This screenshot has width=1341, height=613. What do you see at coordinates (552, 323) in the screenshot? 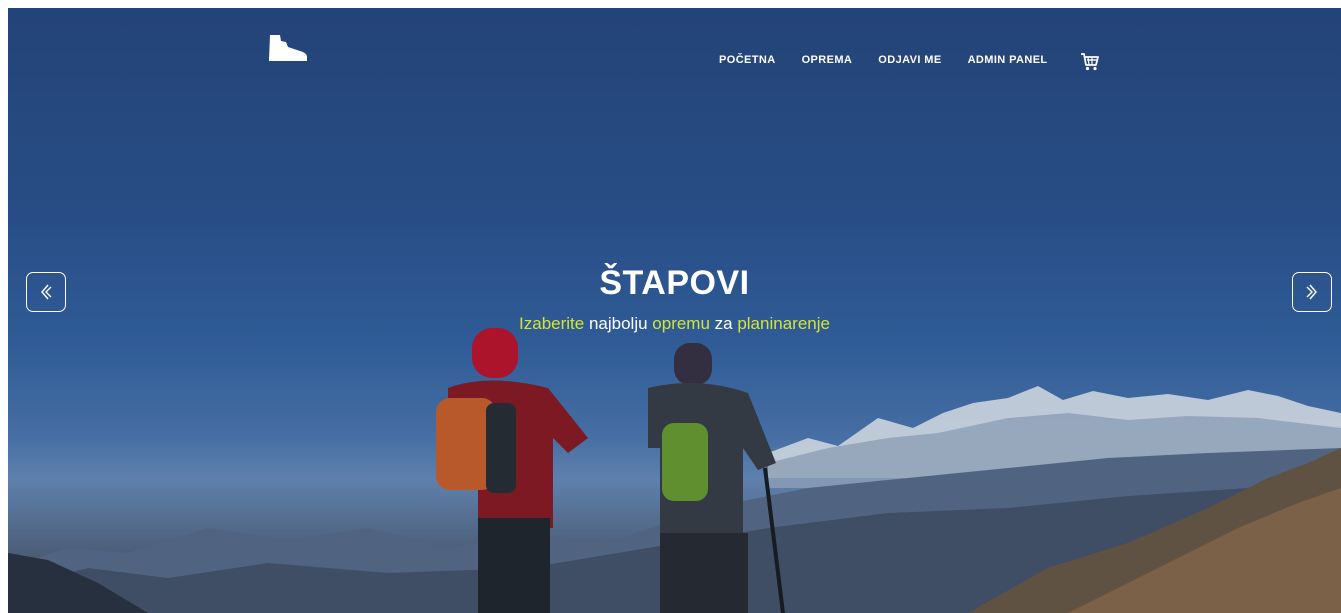
I see `subtitle-highlight: Izaberite` at bounding box center [552, 323].